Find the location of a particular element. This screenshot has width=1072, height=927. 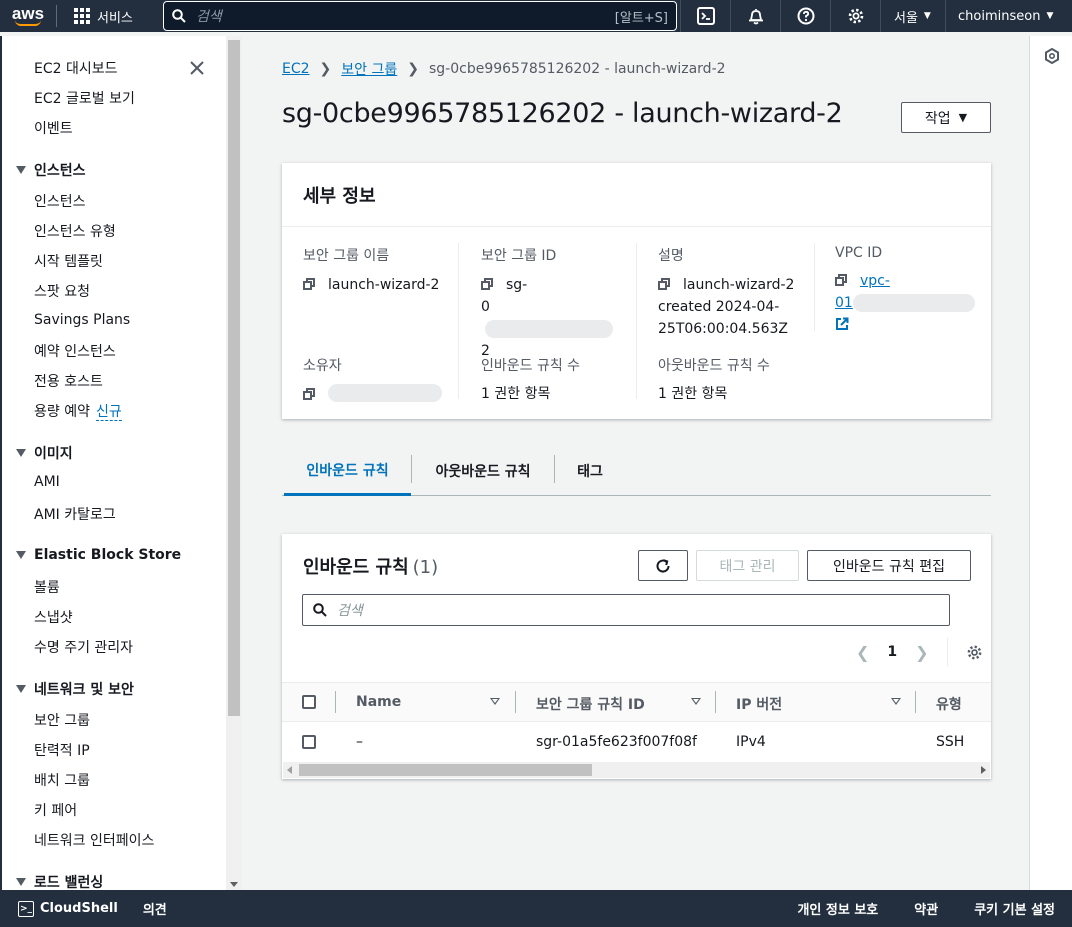

sidebar-item-instances: 인스턴스 is located at coordinates (60, 201).